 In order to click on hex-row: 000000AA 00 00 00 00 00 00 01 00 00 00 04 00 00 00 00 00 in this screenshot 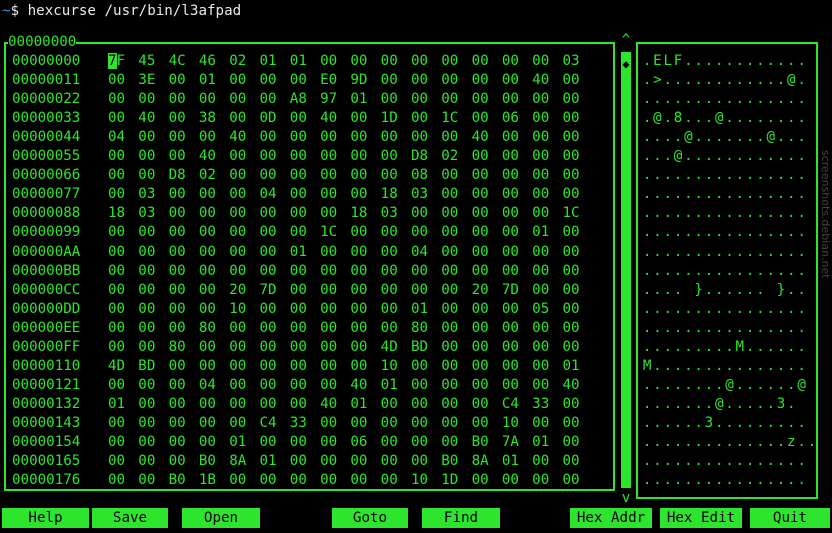, I will do `click(302, 252)`.